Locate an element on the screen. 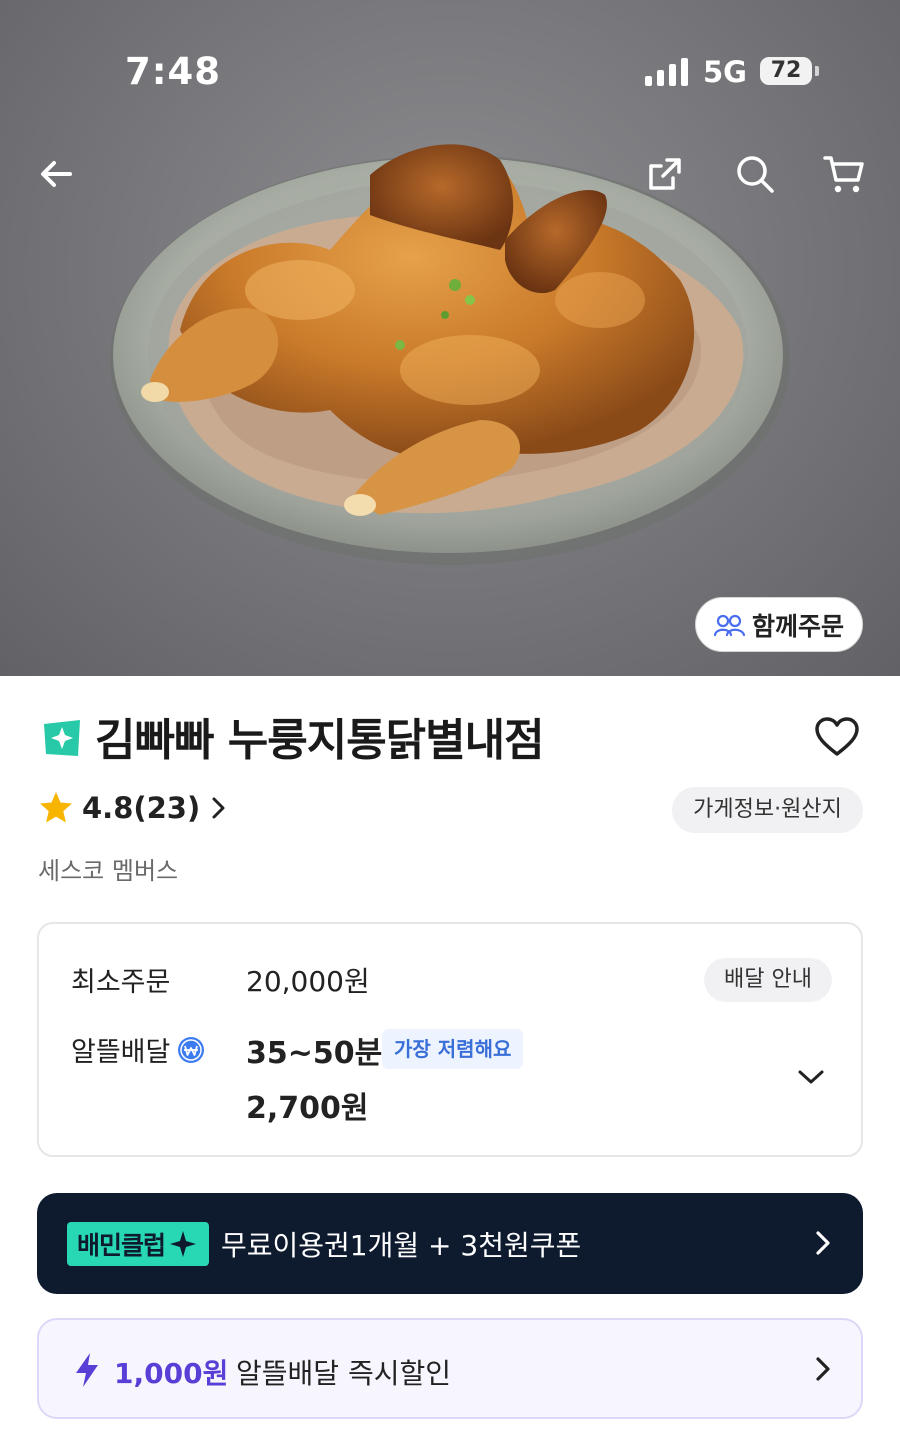 The image size is (900, 1449). heart-icon is located at coordinates (837, 736).